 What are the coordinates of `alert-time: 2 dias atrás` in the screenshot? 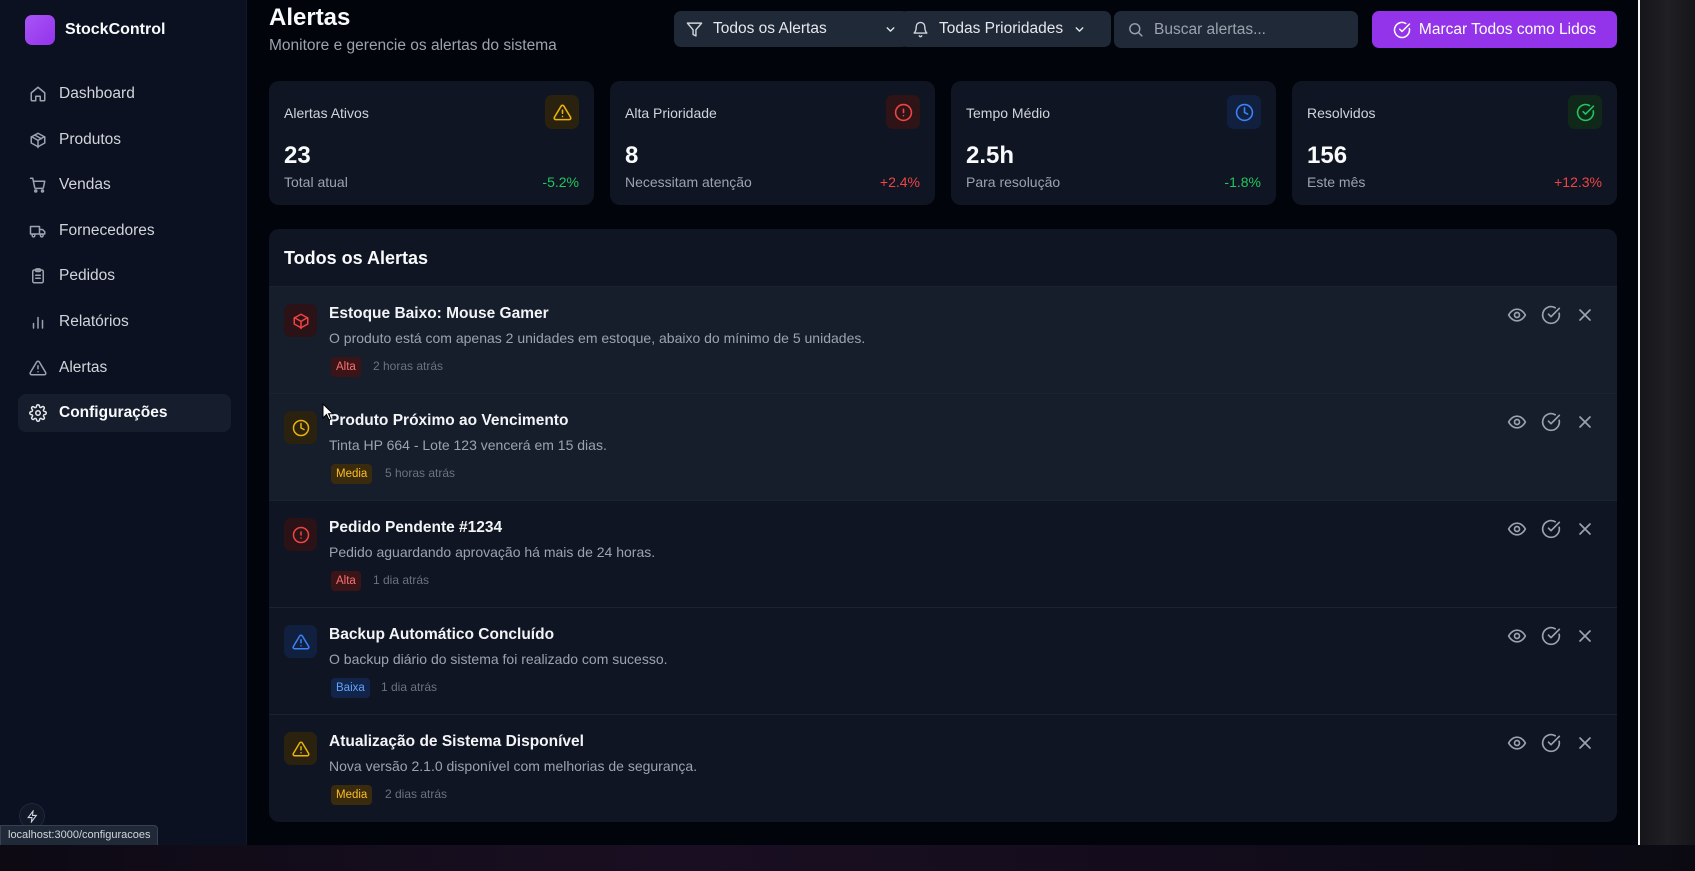 It's located at (416, 794).